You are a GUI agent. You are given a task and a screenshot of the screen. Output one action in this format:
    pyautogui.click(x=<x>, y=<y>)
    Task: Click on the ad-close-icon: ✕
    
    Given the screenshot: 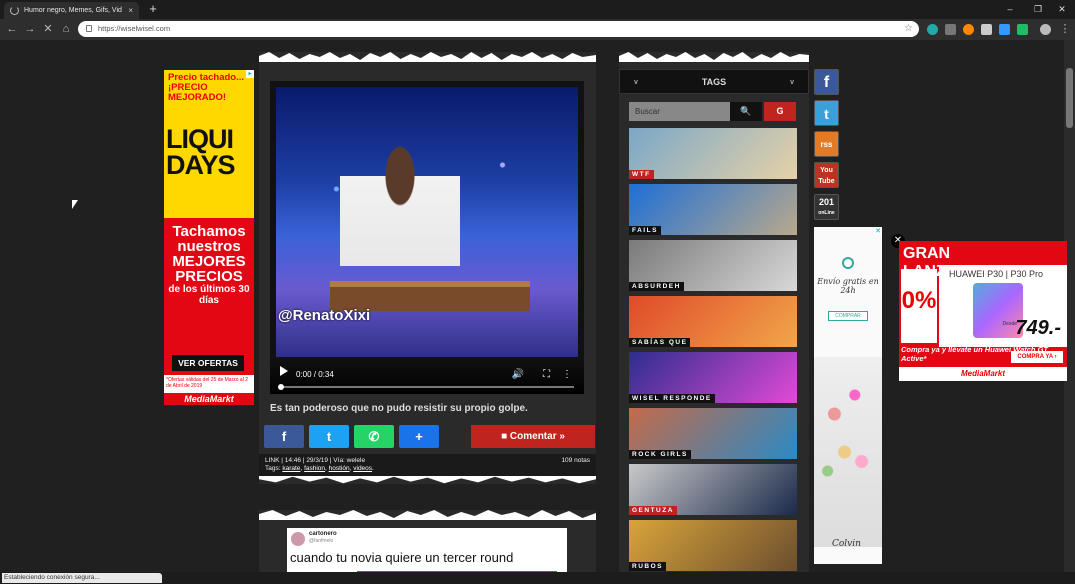 What is the action you would take?
    pyautogui.click(x=878, y=231)
    